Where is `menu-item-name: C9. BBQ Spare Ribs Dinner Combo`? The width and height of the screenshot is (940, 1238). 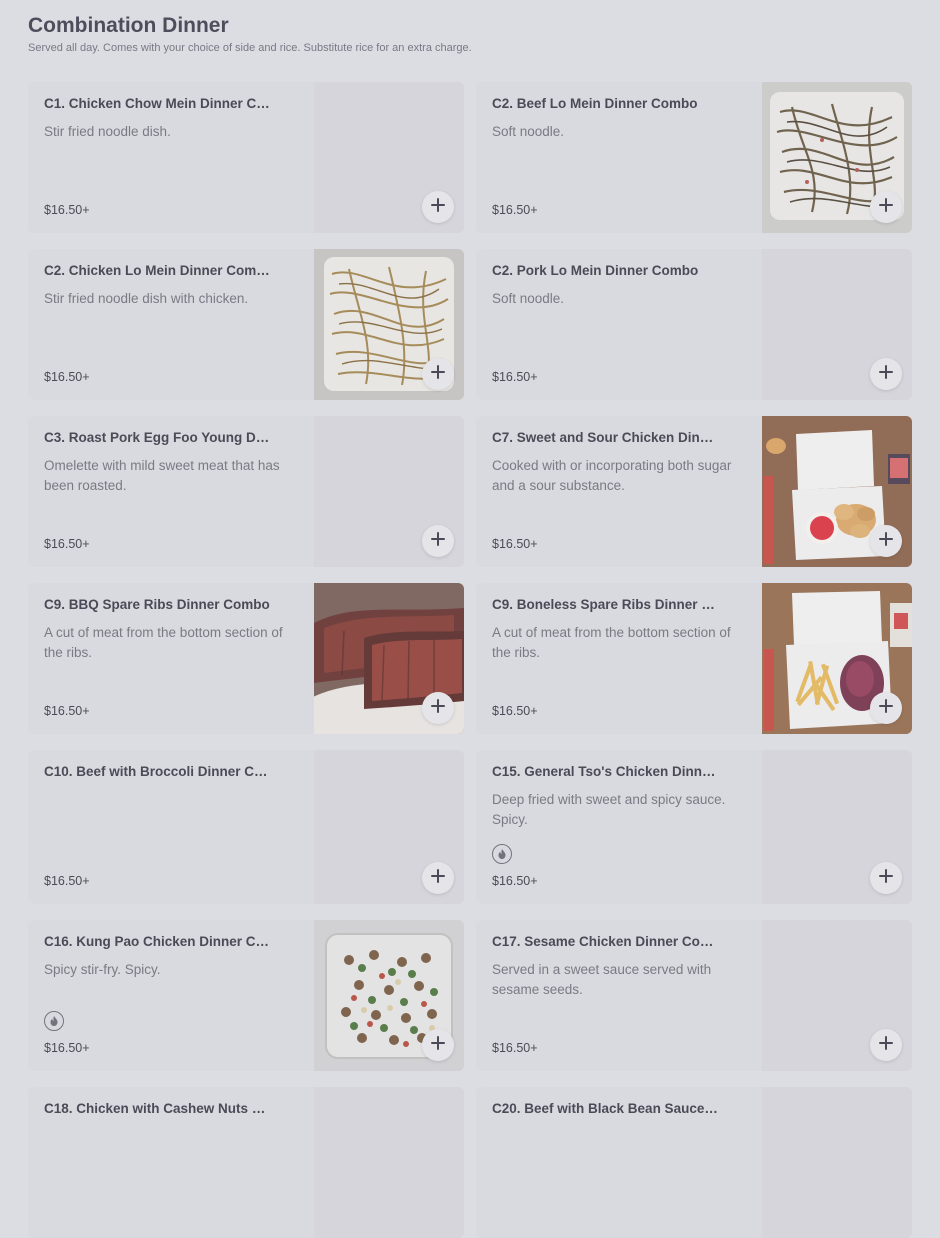
menu-item-name: C9. BBQ Spare Ribs Dinner Combo is located at coordinates (157, 604).